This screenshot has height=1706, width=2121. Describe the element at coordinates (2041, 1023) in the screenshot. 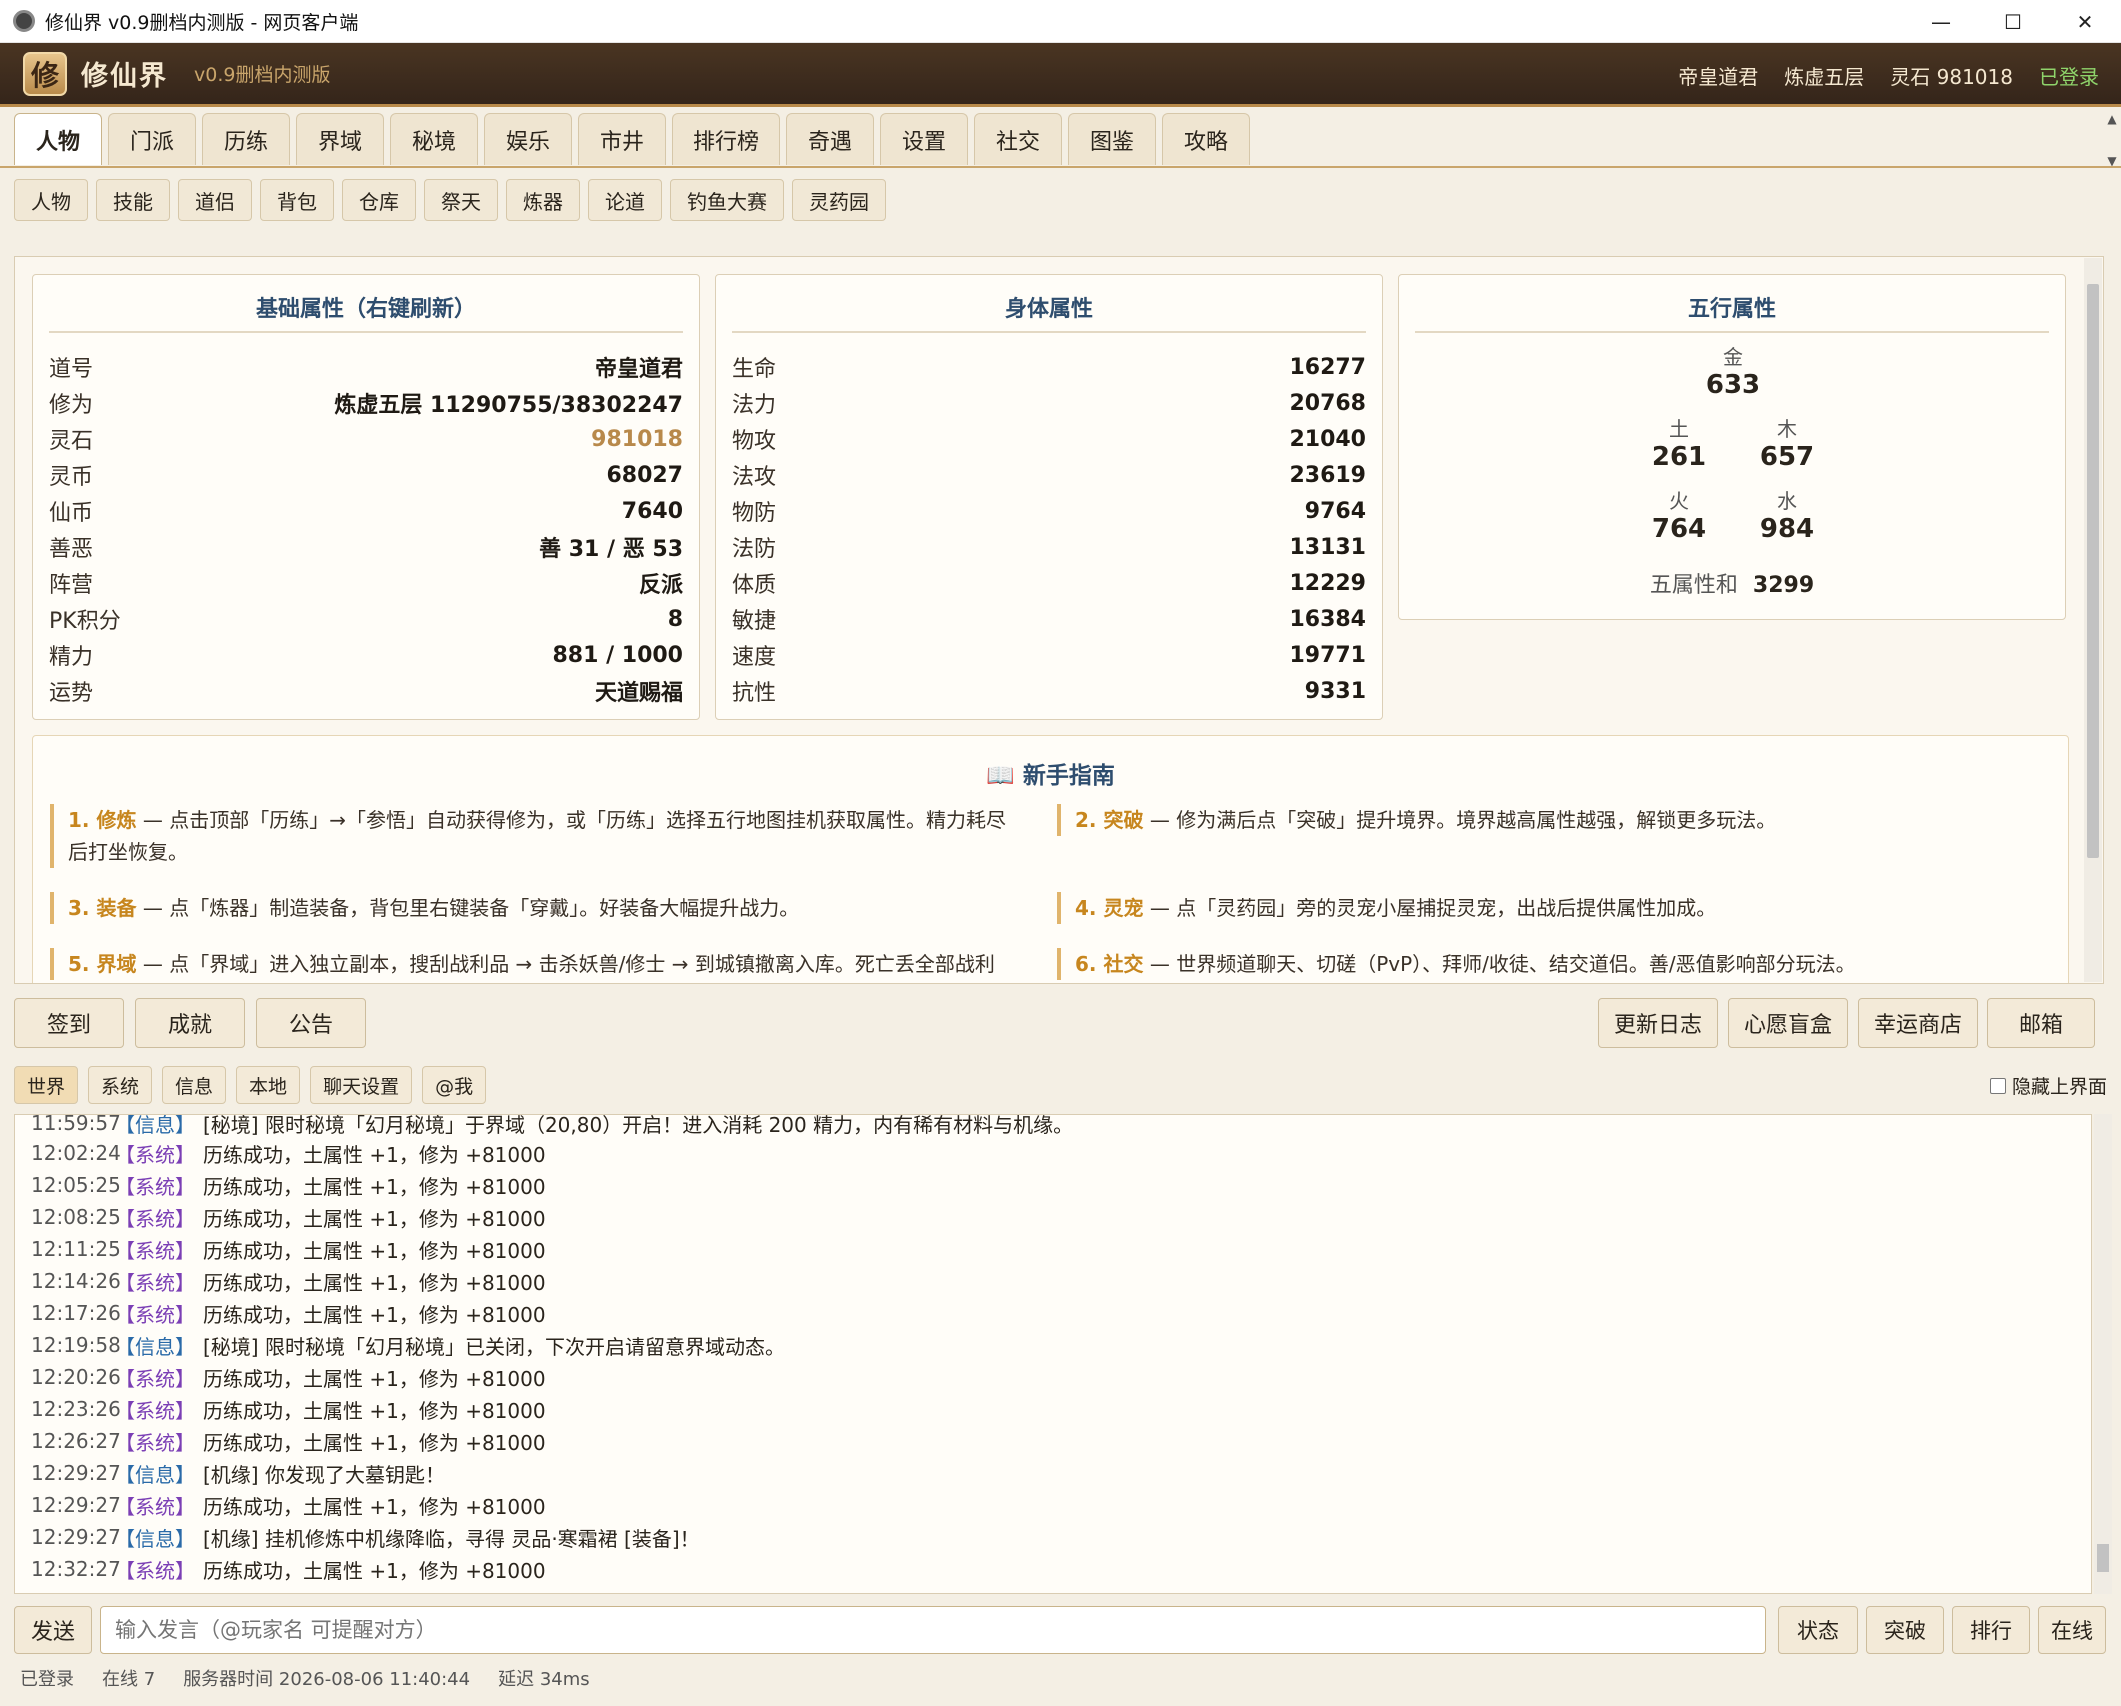

I see `mailbox-button: 邮箱` at that location.